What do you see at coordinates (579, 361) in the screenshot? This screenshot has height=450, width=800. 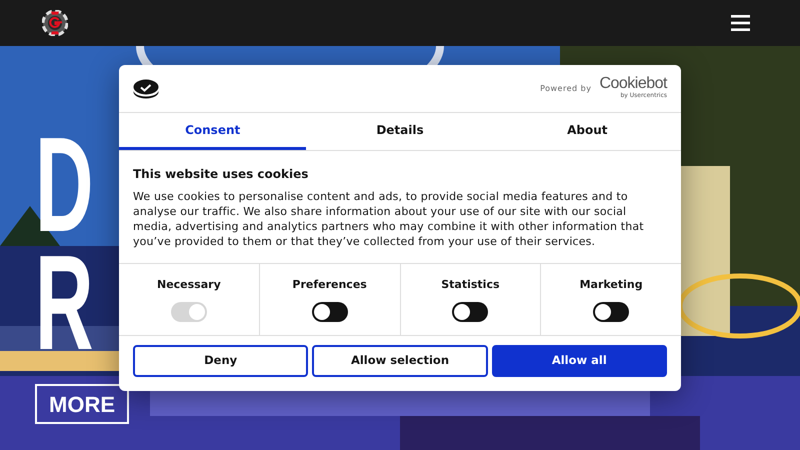 I see `consent-button: Allow all` at bounding box center [579, 361].